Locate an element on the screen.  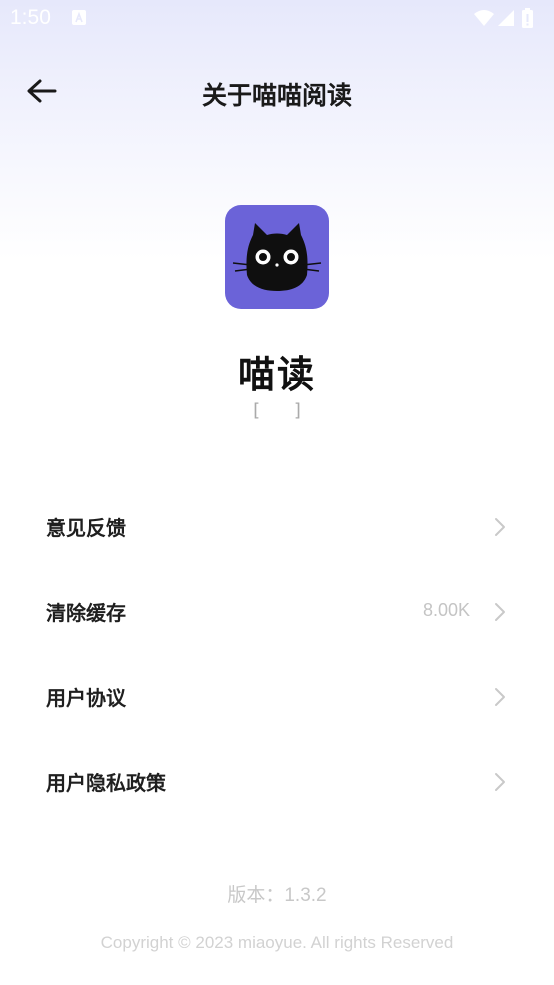
wifi-icon is located at coordinates (484, 18).